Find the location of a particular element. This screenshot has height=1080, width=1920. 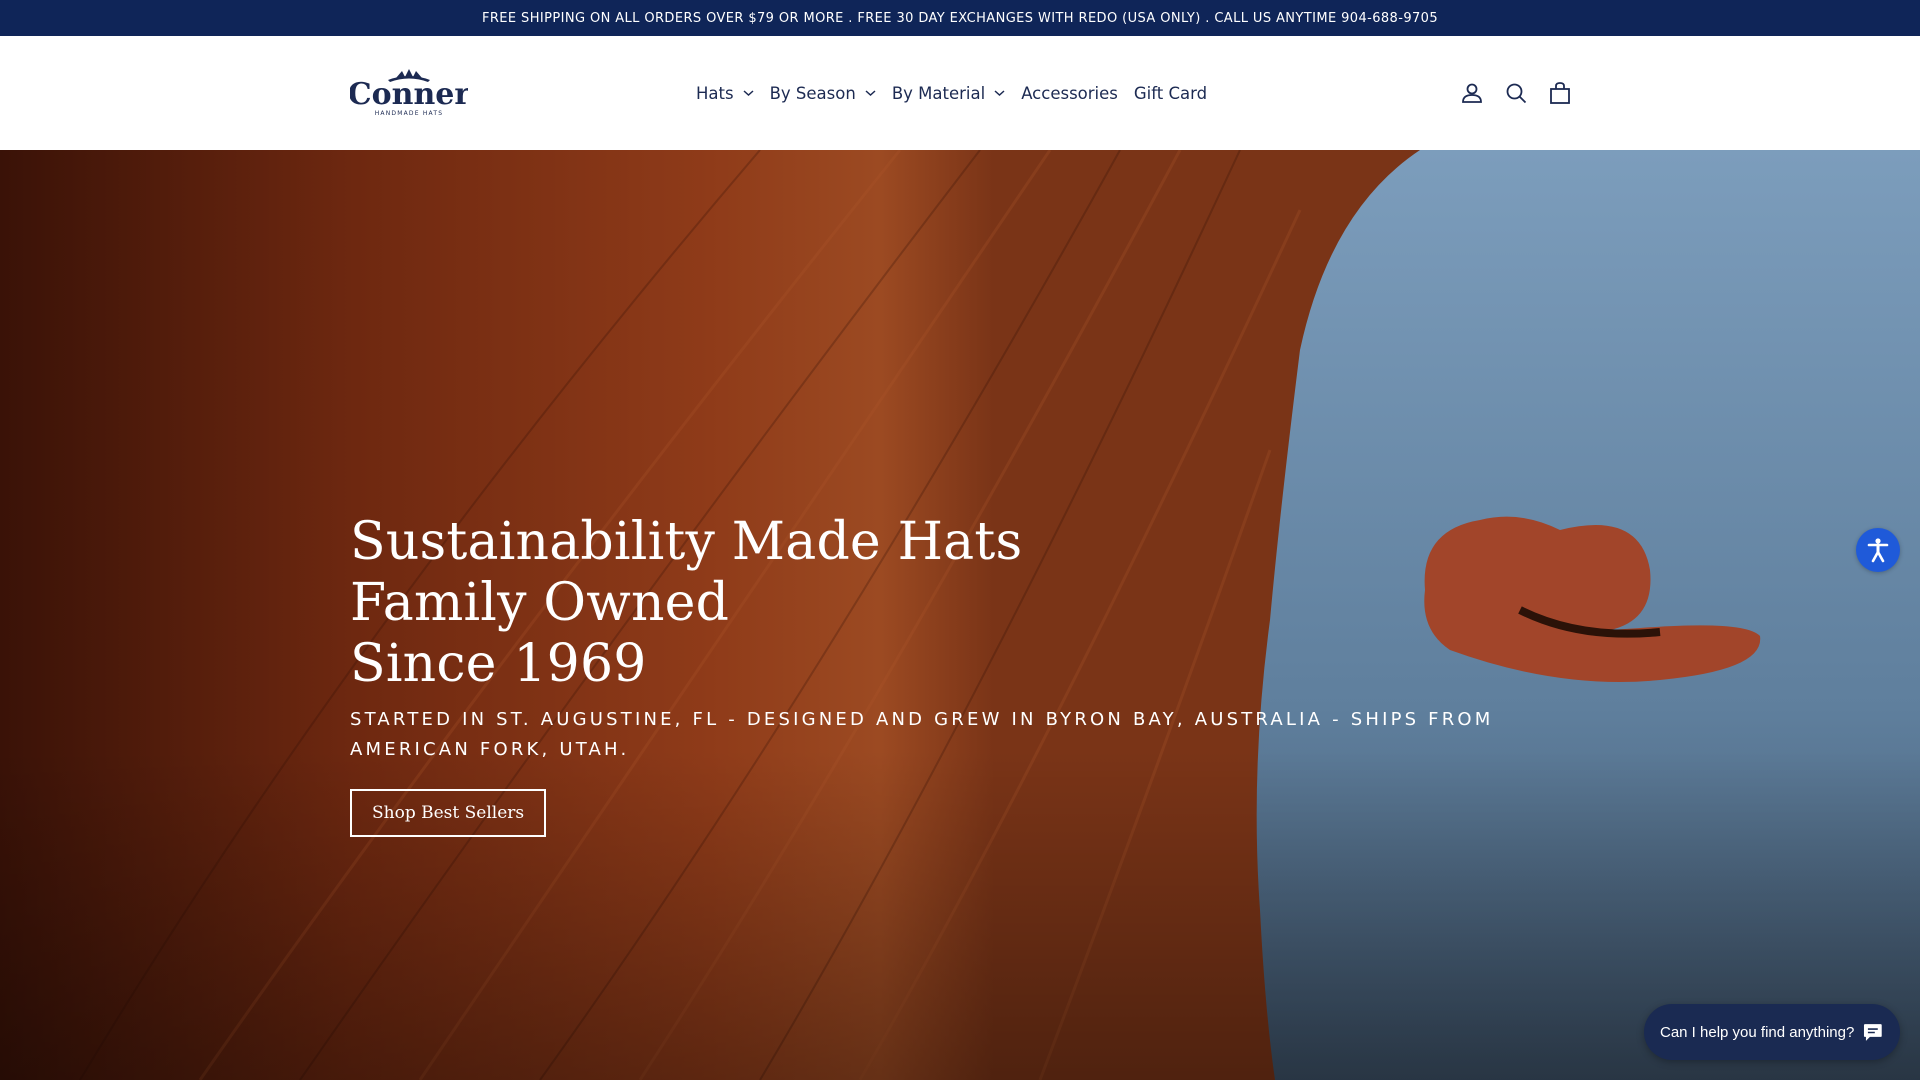

brand-logo: Conner HANDMADE HATS is located at coordinates (409, 92).